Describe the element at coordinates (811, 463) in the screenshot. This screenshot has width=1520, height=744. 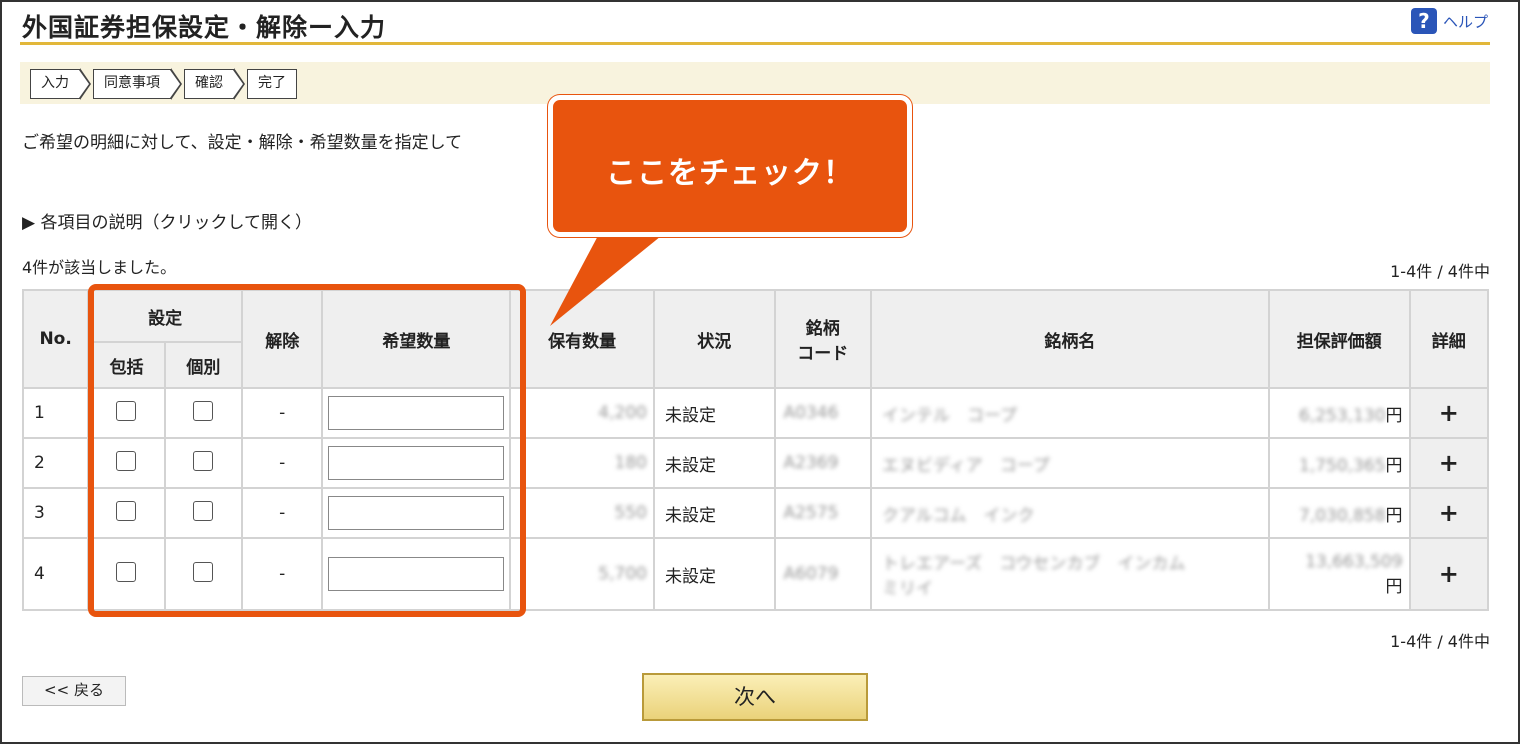
I see `security-code: A2369` at that location.